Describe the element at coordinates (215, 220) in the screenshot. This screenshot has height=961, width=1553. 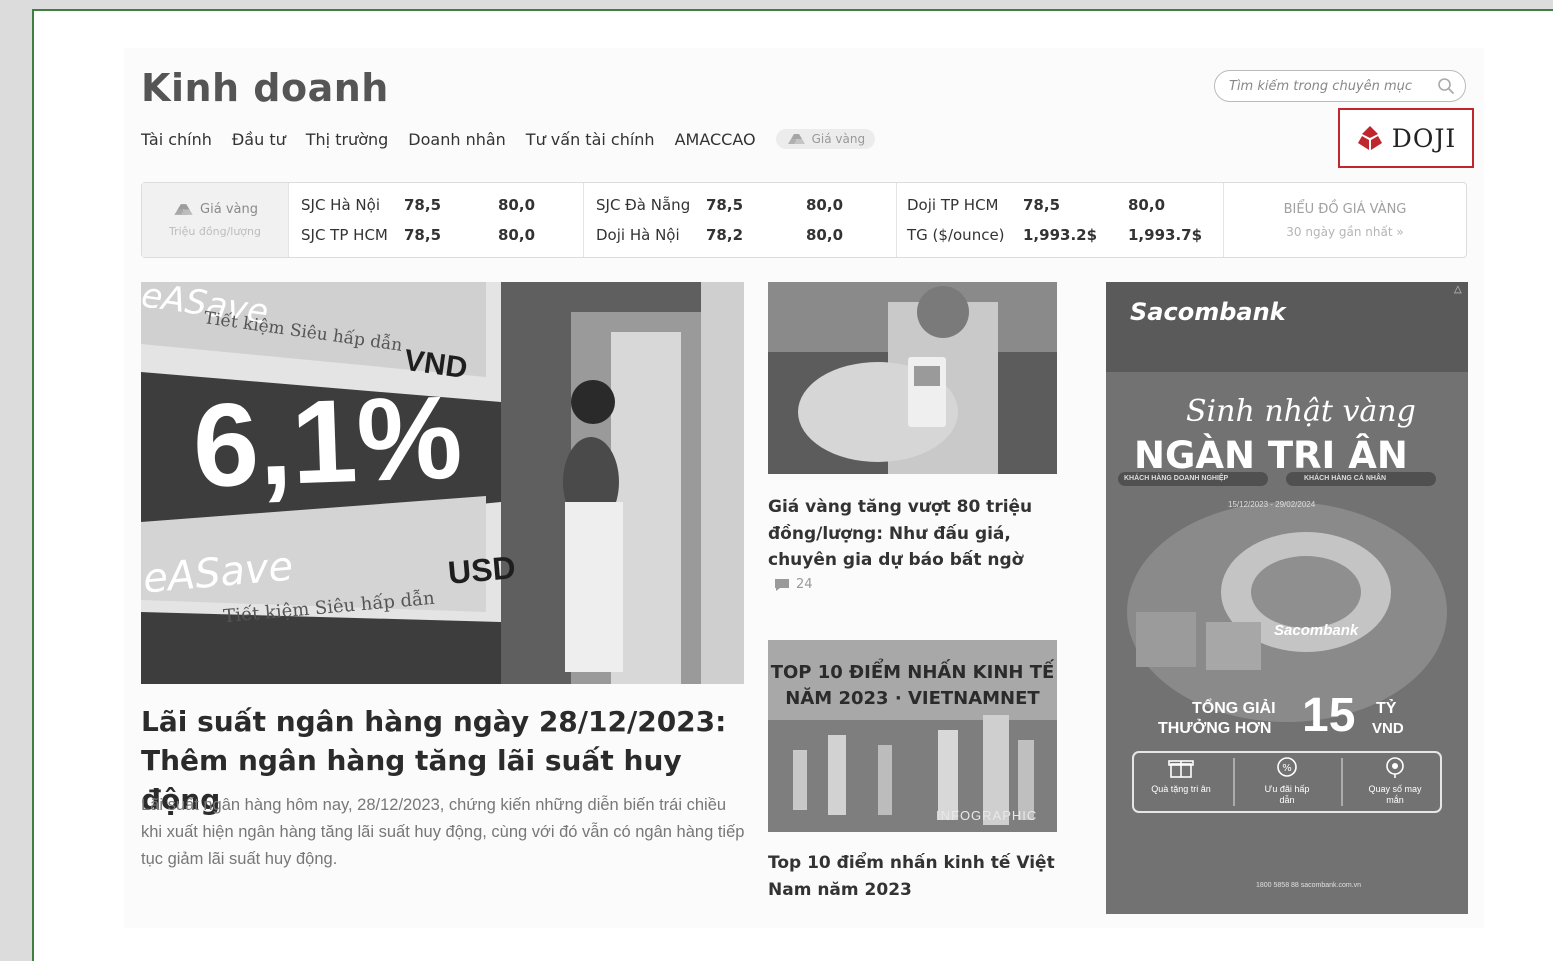
I see `ticker-label: Giá vàng Triệu đồng/lượng` at that location.